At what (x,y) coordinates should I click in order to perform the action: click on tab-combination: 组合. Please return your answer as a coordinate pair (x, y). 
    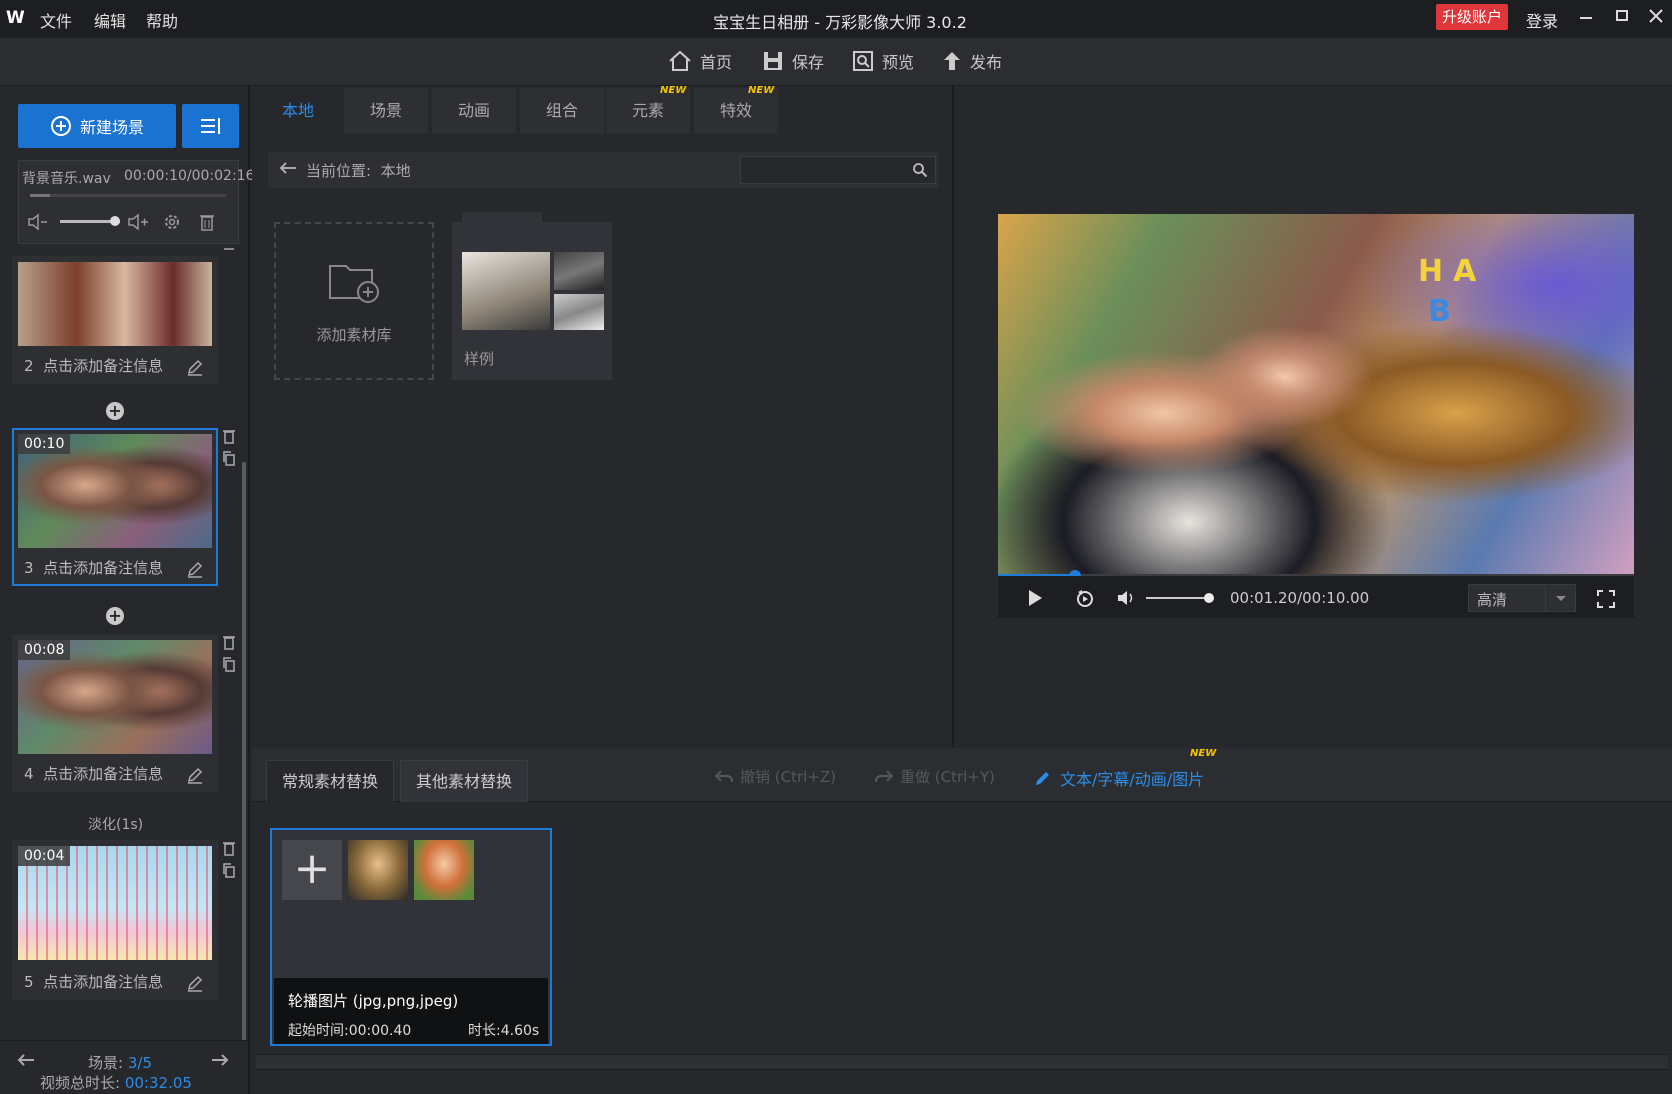
    Looking at the image, I should click on (562, 111).